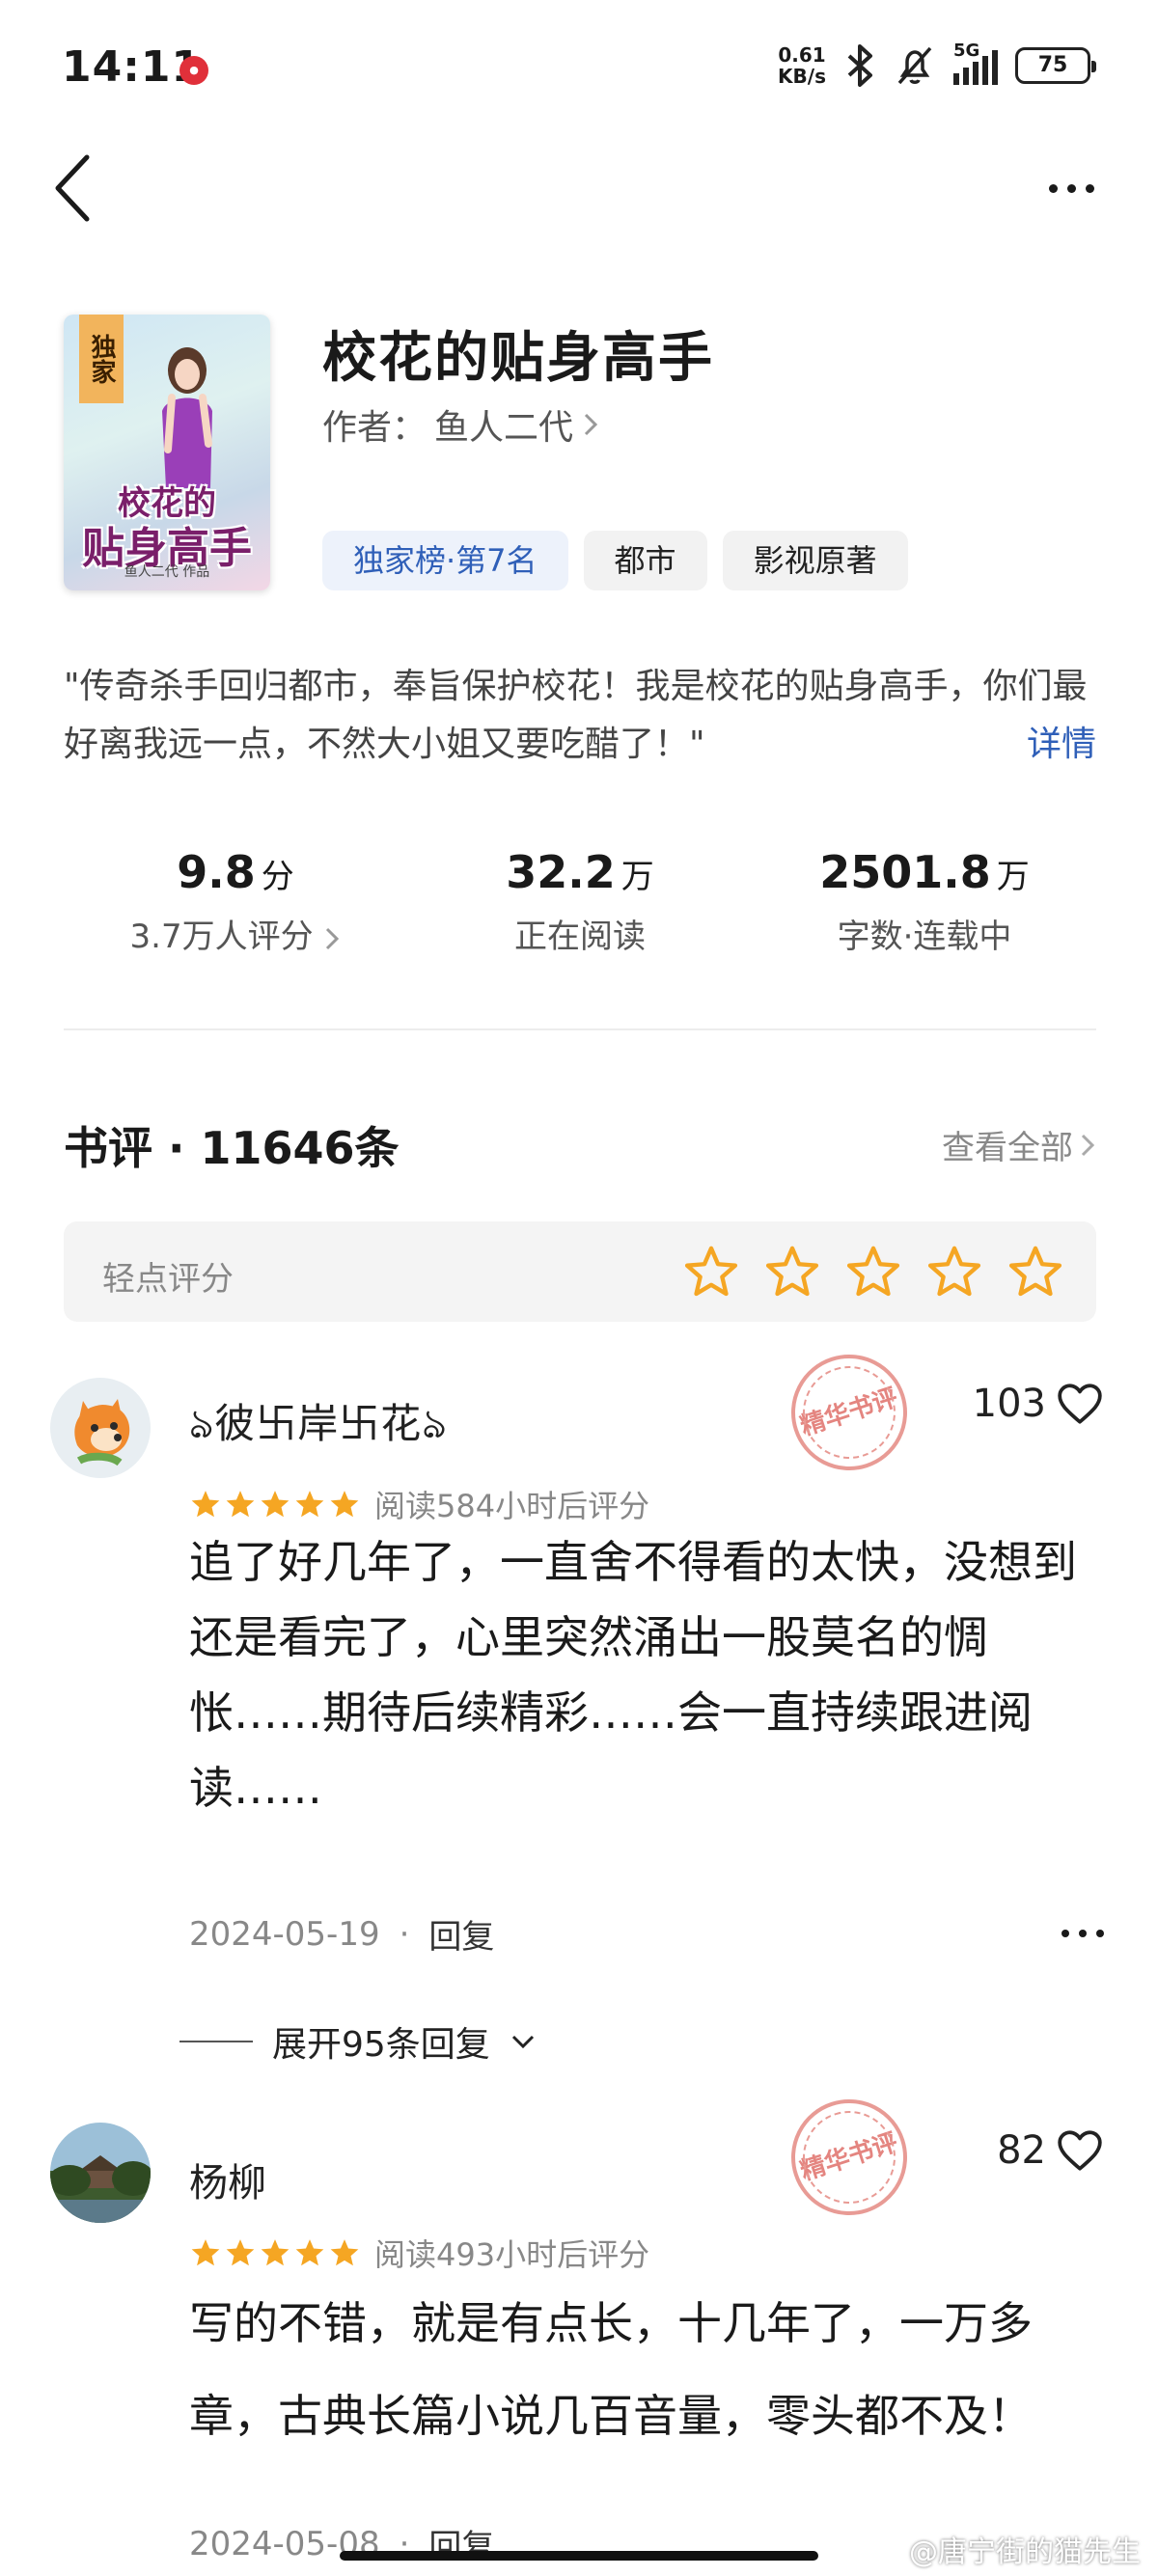 This screenshot has height=2576, width=1158. What do you see at coordinates (1050, 2151) in the screenshot?
I see `like-button: 82` at bounding box center [1050, 2151].